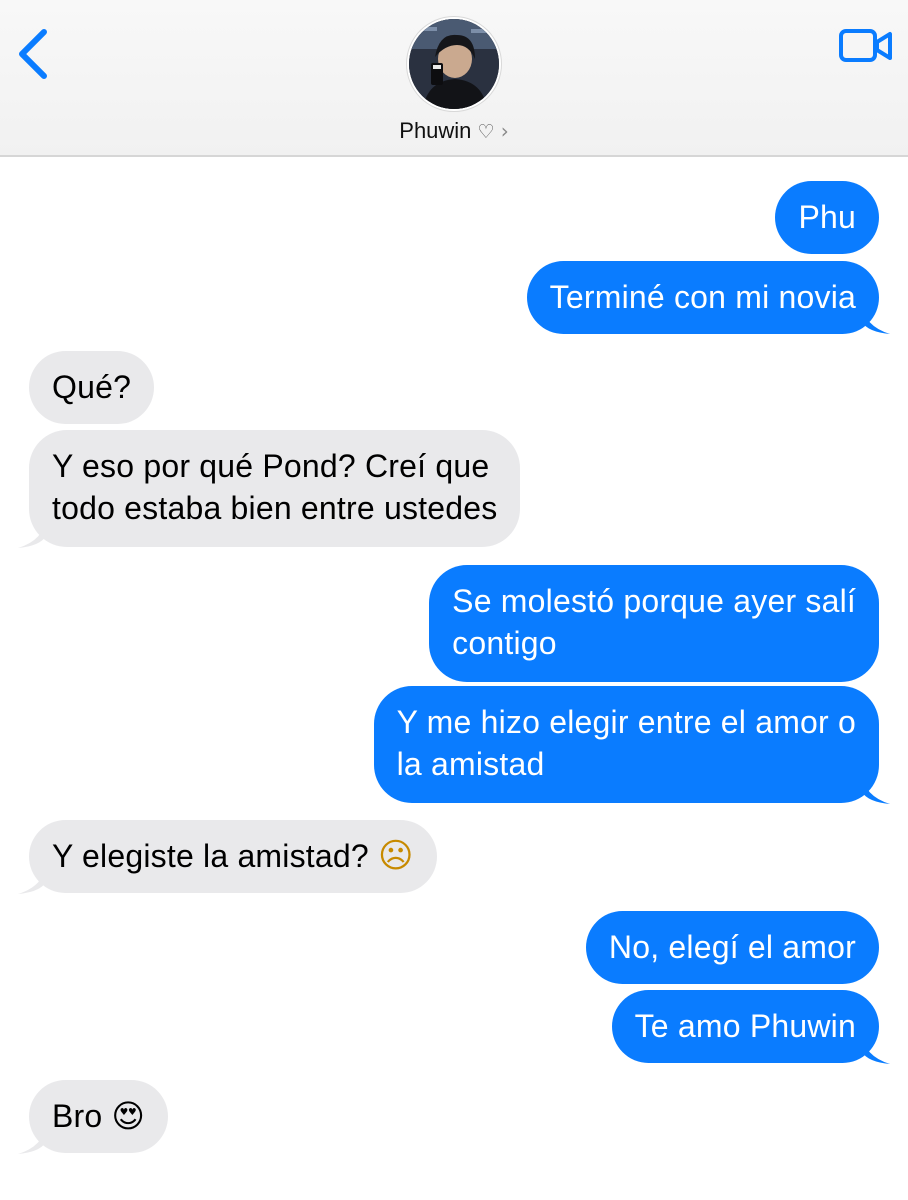 The width and height of the screenshot is (908, 1200). What do you see at coordinates (654, 623) in the screenshot?
I see `sent-message: Se molestó porque ayer salí contigo` at bounding box center [654, 623].